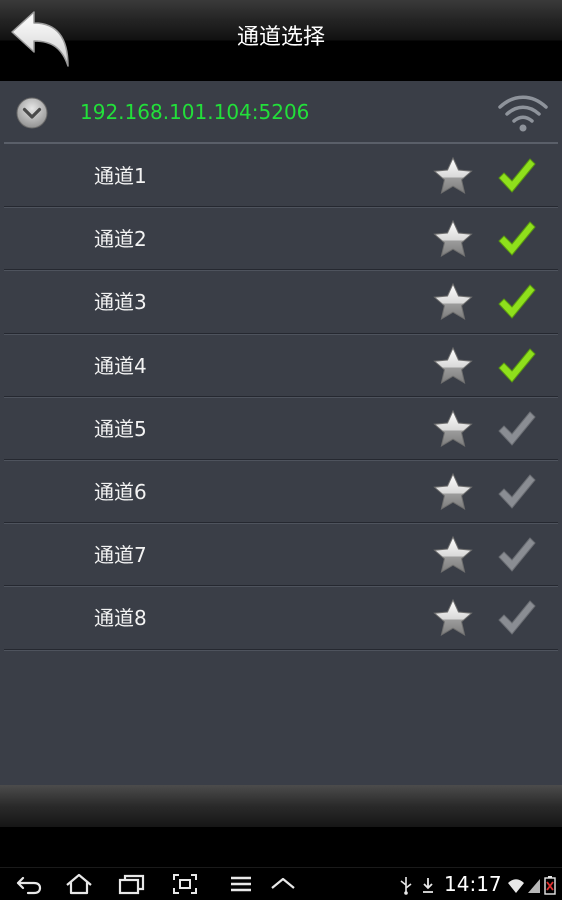  What do you see at coordinates (120, 428) in the screenshot?
I see `channel-label: 通道5` at bounding box center [120, 428].